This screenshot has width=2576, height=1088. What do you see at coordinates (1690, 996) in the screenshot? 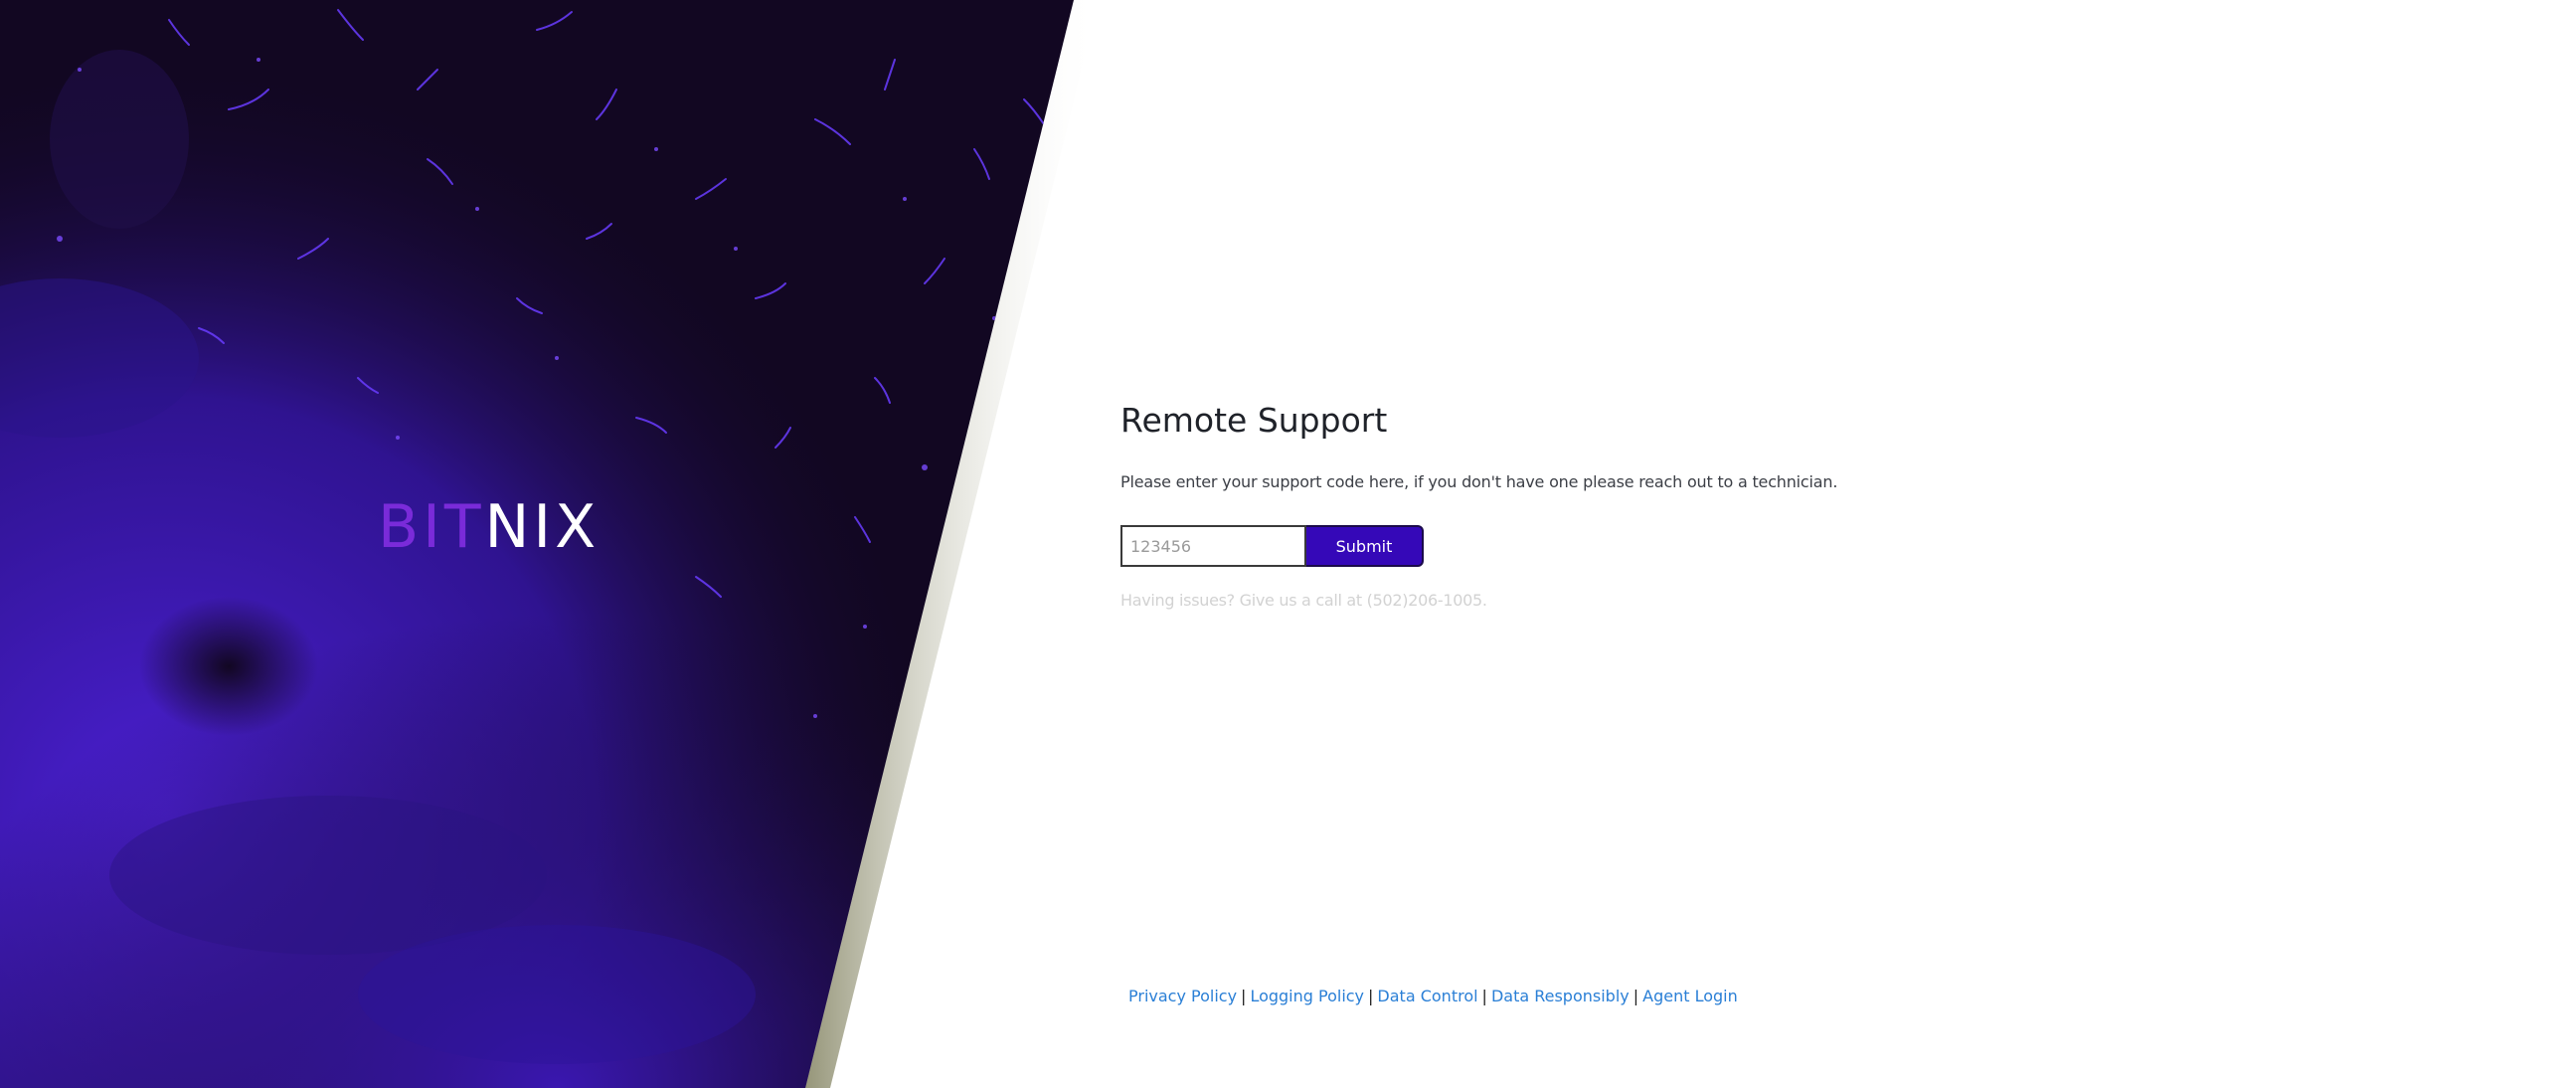
I see `agent-login-link: Agent Login` at bounding box center [1690, 996].